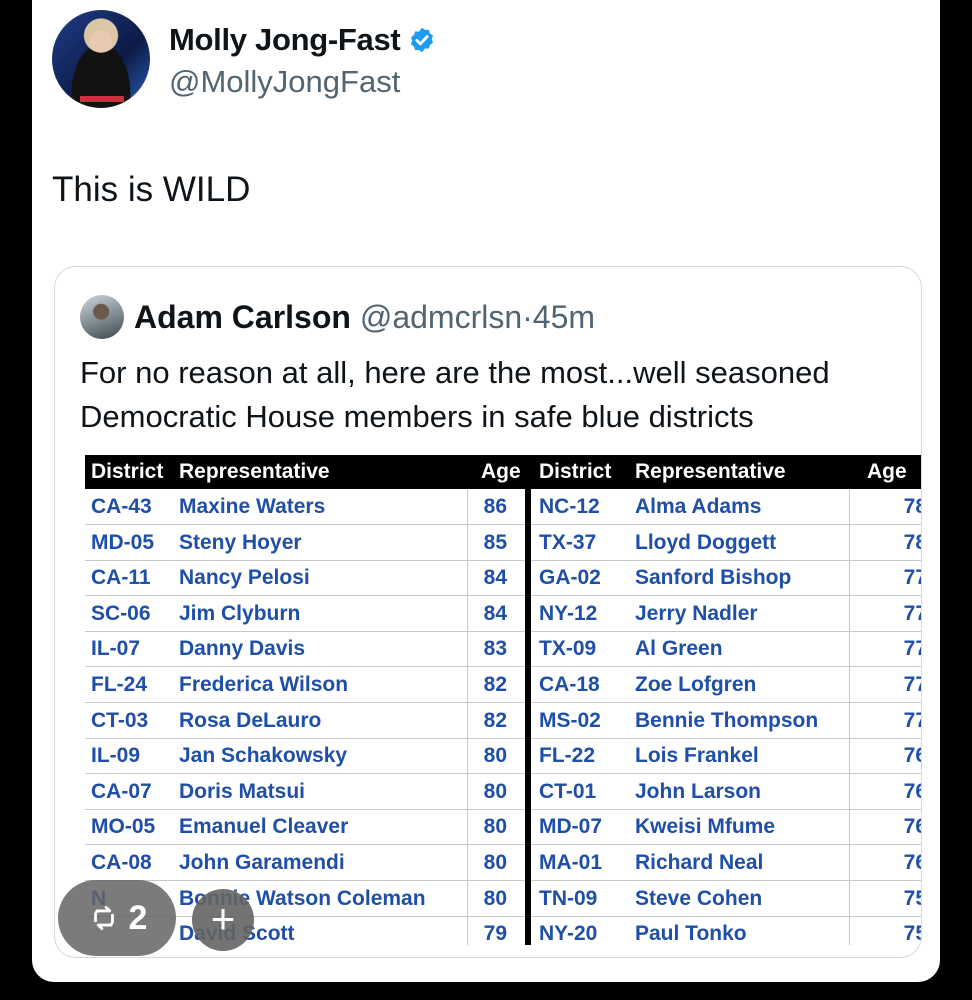  I want to click on table-row: NC-12 Alma Adams 78, so click(726, 507).